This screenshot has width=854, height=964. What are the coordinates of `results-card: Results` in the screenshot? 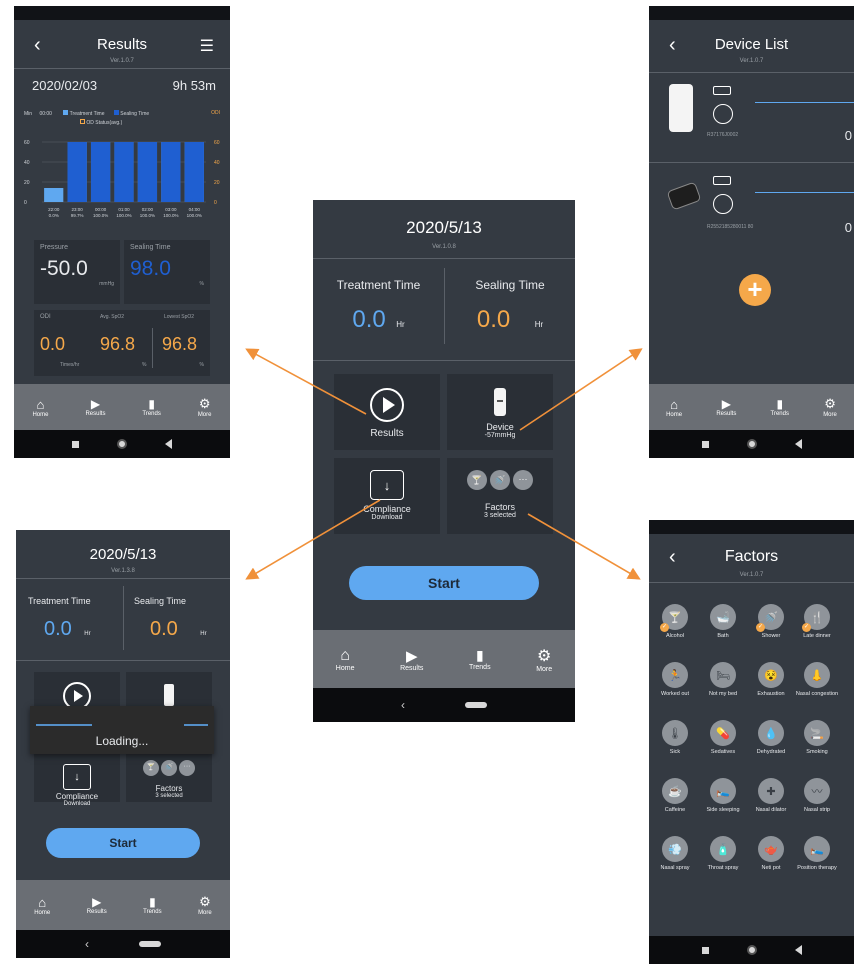 It's located at (387, 412).